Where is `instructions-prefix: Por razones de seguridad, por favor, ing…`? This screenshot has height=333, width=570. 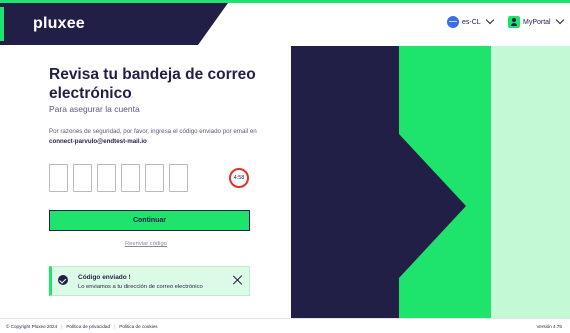
instructions-prefix: Por razones de seguridad, por favor, ing… is located at coordinates (153, 131).